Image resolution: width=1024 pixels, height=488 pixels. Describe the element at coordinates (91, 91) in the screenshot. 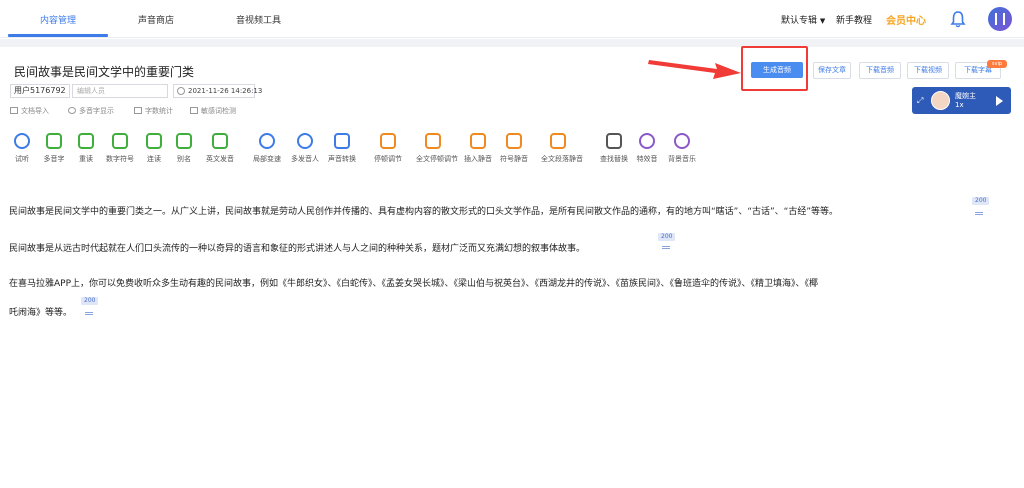

I see `editor-field-placeholder: 编辑人员` at that location.